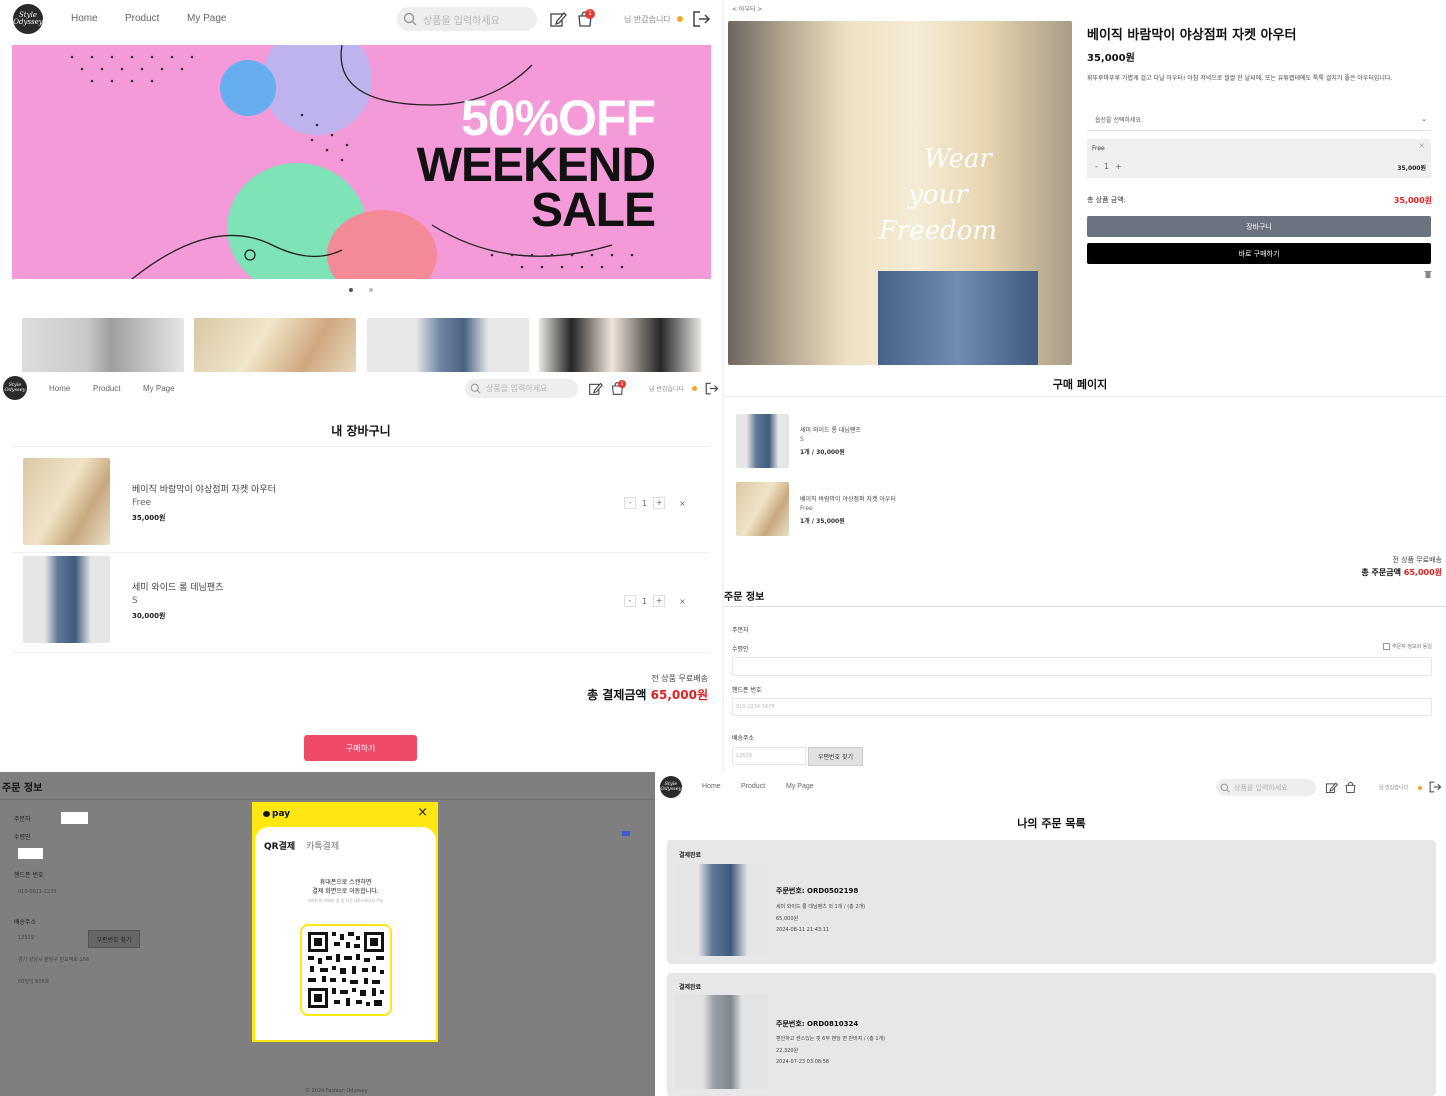 The height and width of the screenshot is (1096, 1446). What do you see at coordinates (25, 922) in the screenshot?
I see `address-label: 배송주소` at bounding box center [25, 922].